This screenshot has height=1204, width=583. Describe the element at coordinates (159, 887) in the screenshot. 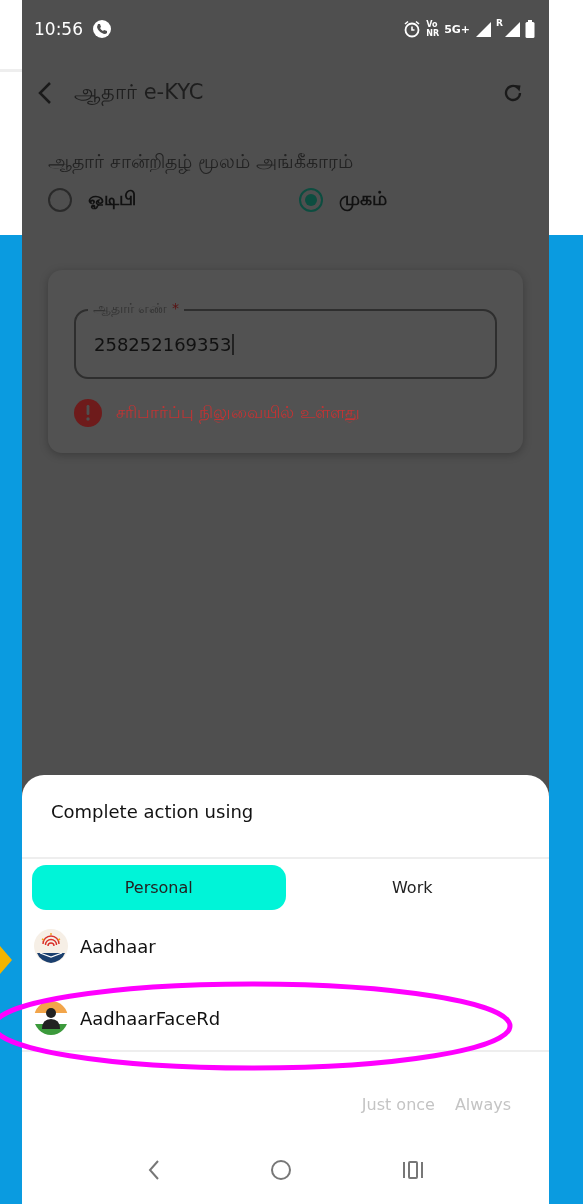

I see `profile-tab: Personal` at that location.